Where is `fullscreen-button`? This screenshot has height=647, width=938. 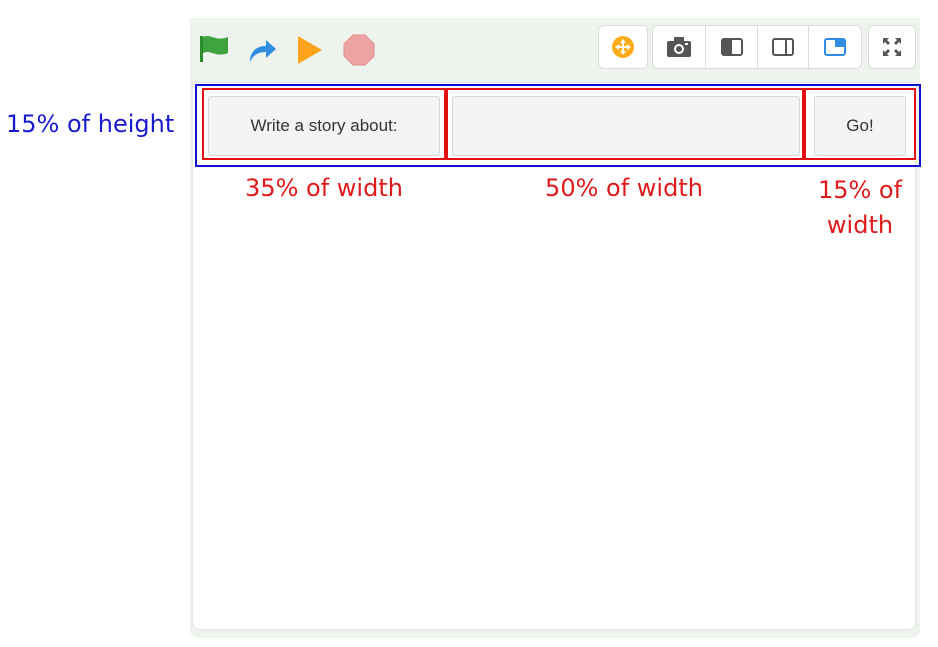 fullscreen-button is located at coordinates (892, 47).